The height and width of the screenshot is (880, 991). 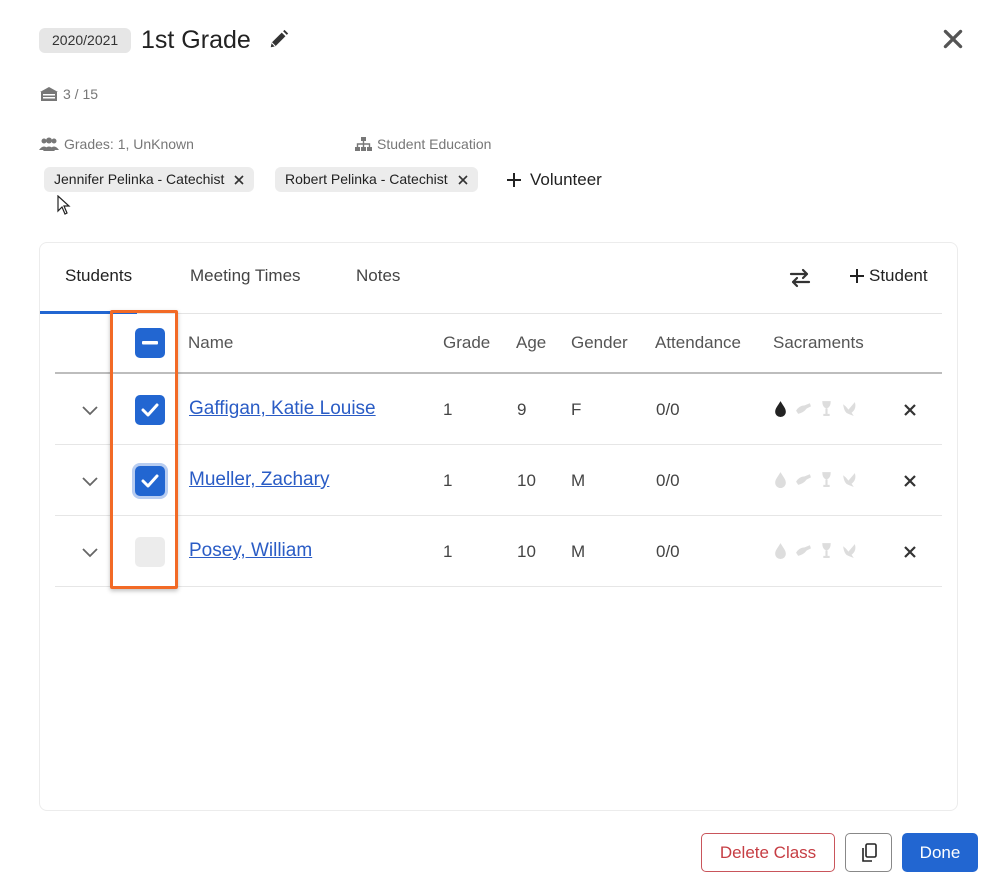 What do you see at coordinates (245, 276) in the screenshot?
I see `tab-meeting-times: Meeting Times` at bounding box center [245, 276].